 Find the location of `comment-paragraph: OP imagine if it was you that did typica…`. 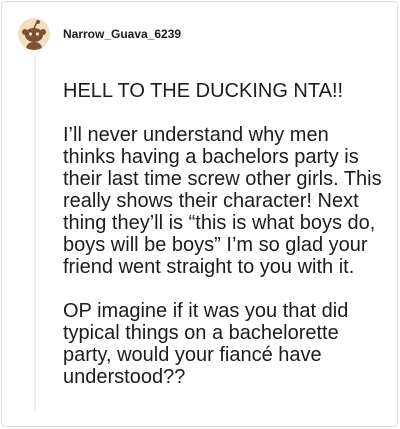

comment-paragraph: OP imagine if it was you that did typica… is located at coordinates (206, 344).